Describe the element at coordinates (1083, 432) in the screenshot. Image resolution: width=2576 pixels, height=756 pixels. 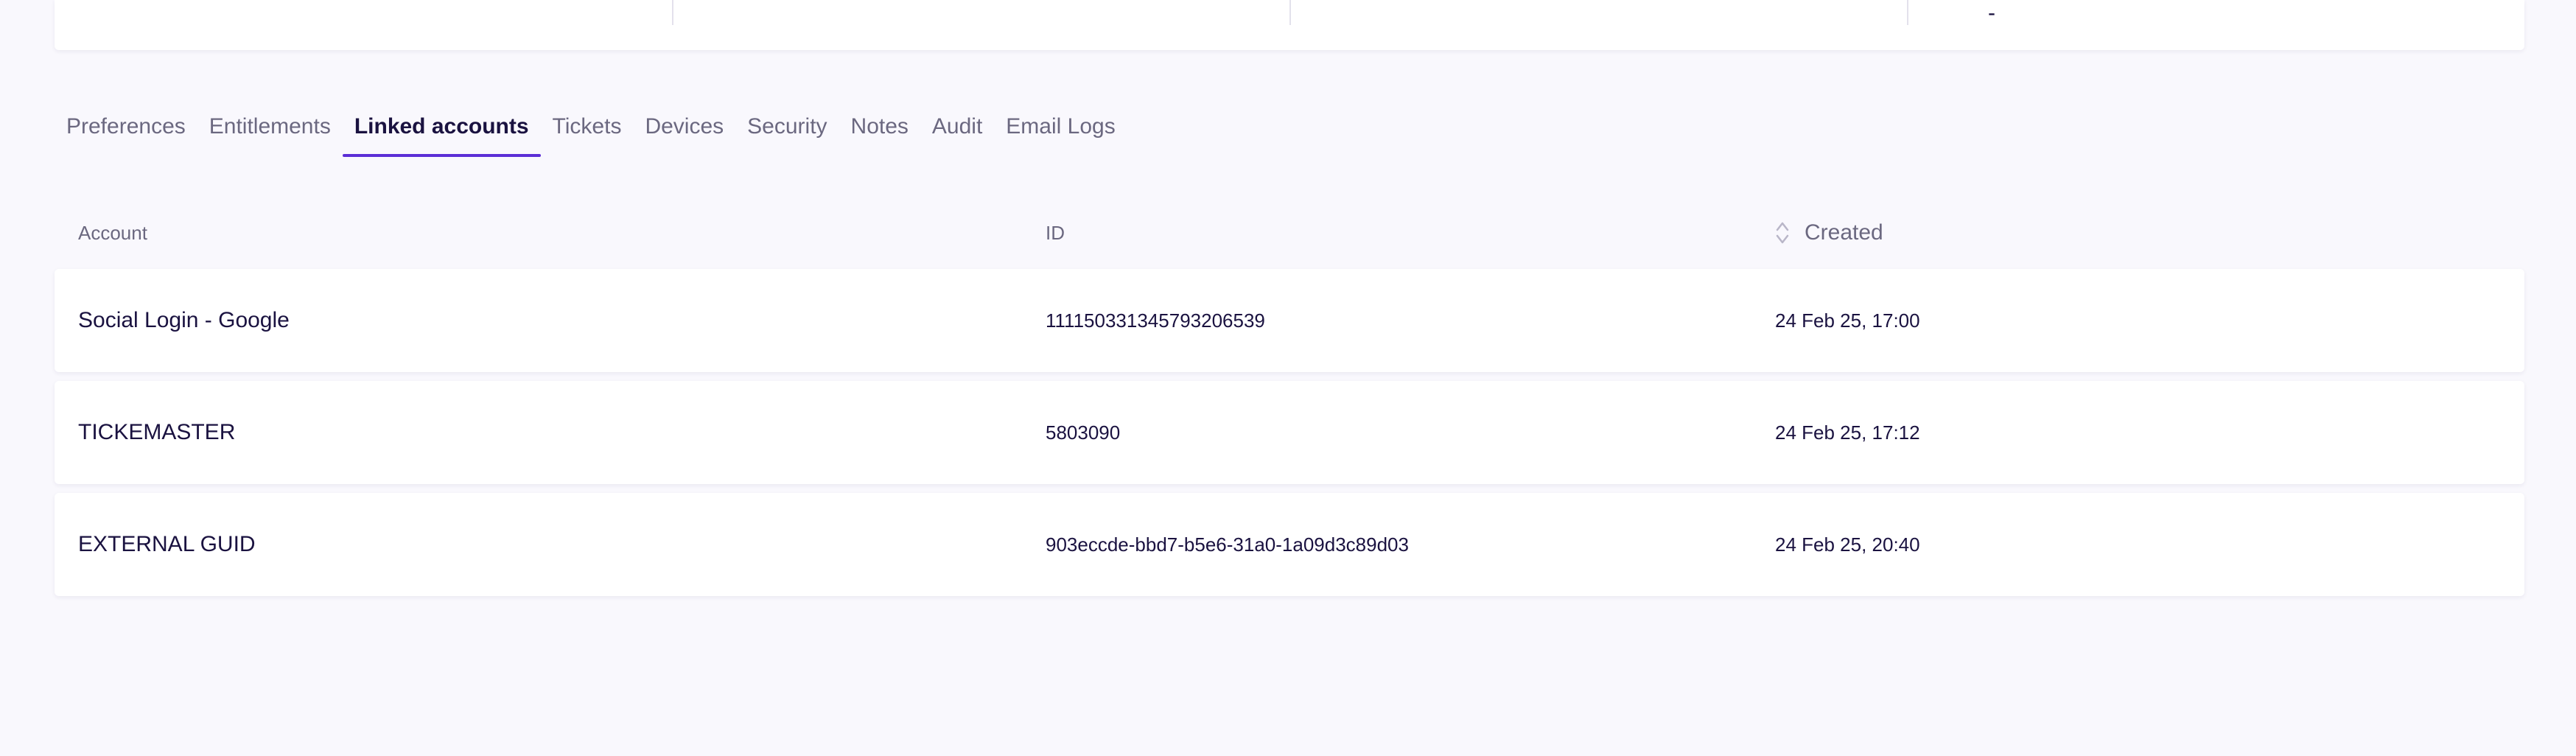
I see `cell-id: 5803090` at that location.